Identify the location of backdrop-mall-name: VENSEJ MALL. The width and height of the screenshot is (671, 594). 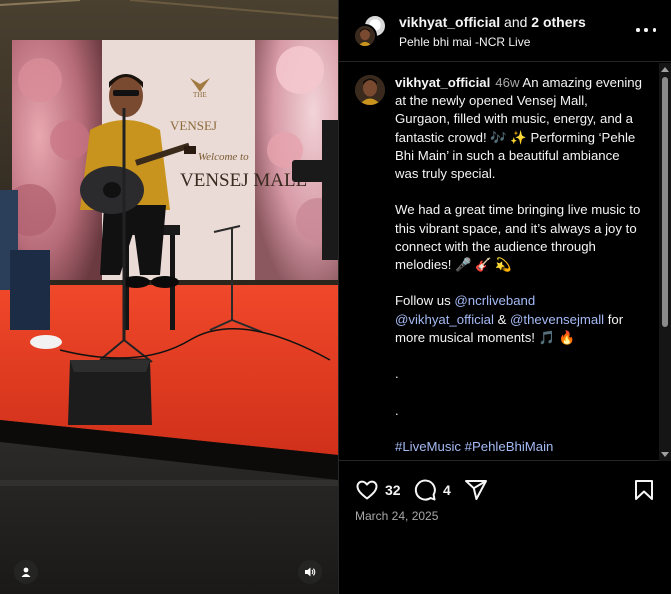
(243, 180).